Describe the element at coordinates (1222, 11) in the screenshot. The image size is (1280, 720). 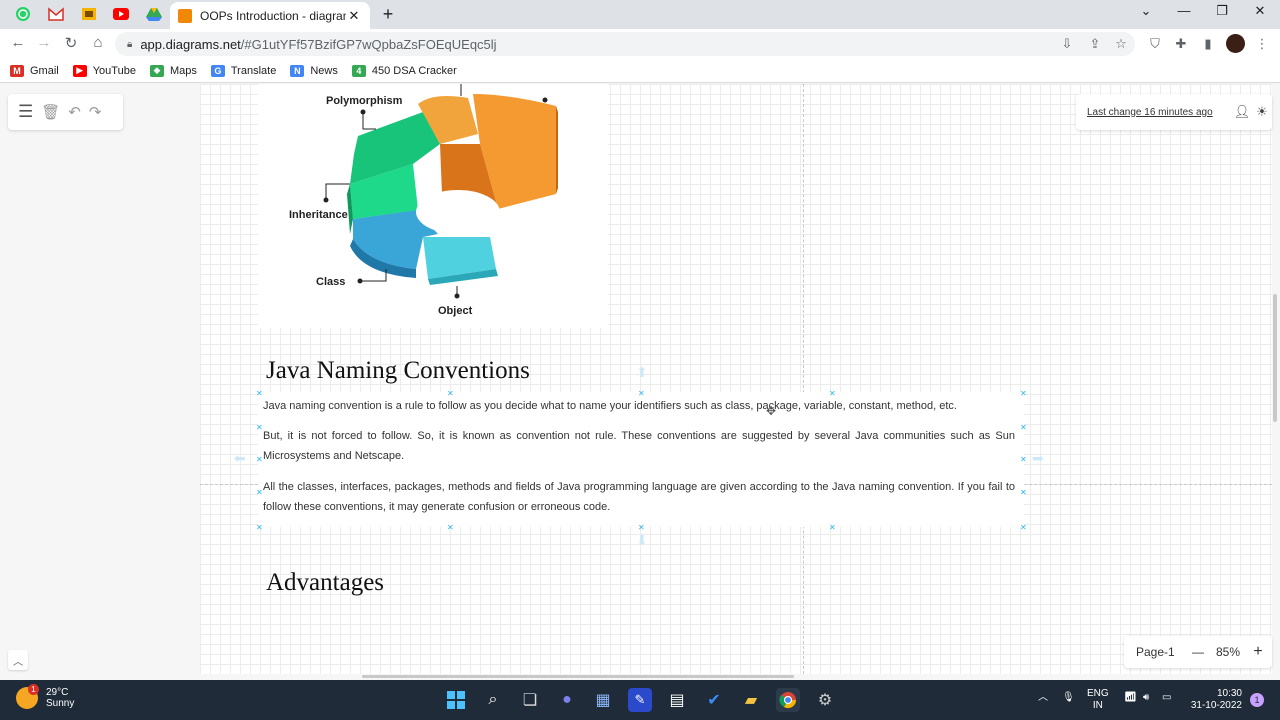
I see `maximize-icon: ❐` at that location.